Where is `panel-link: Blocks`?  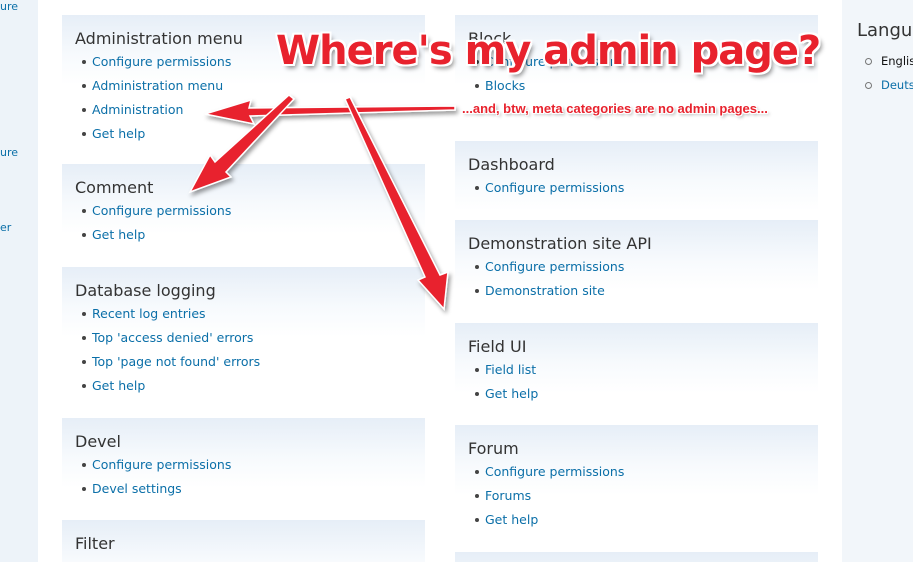 panel-link: Blocks is located at coordinates (505, 85).